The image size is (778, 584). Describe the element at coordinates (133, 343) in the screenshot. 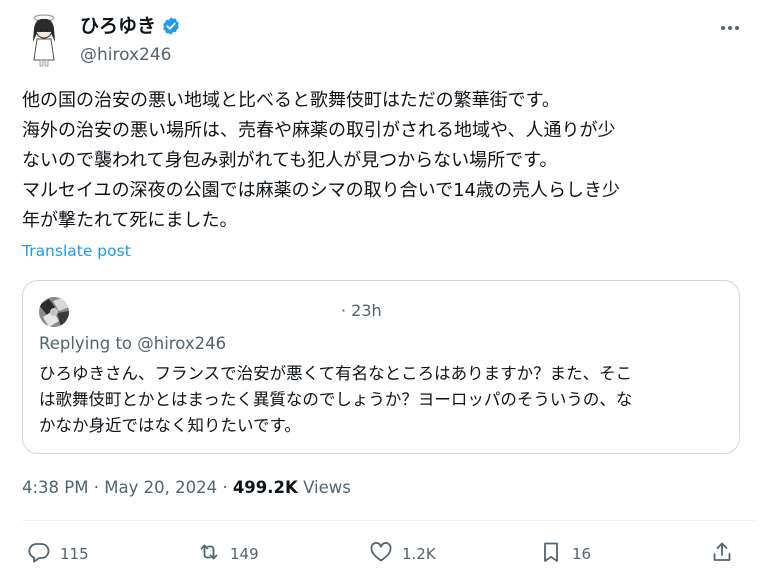

I see `replying-to-label: Replying to @hirox246` at that location.